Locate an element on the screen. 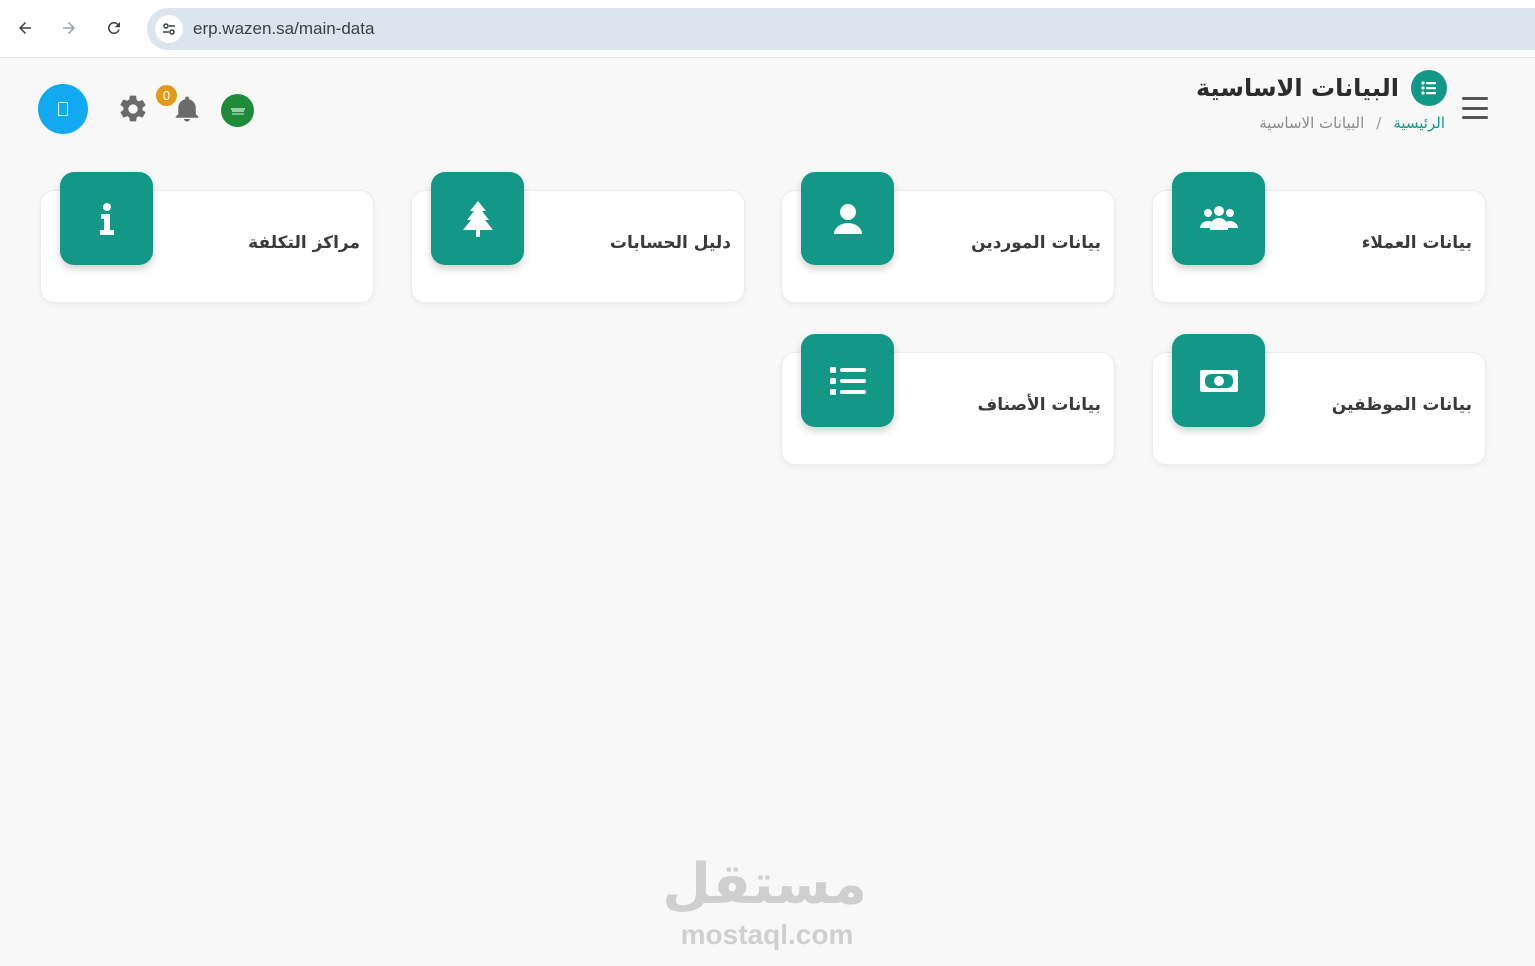 The height and width of the screenshot is (966, 1535). page-header: البيانات الاساسية is located at coordinates (1321, 88).